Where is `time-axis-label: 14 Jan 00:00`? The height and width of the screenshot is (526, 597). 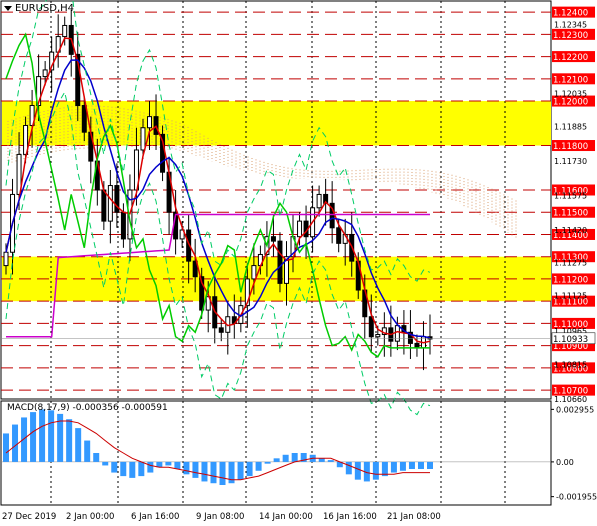
time-axis-label: 14 Jan 00:00 is located at coordinates (286, 517).